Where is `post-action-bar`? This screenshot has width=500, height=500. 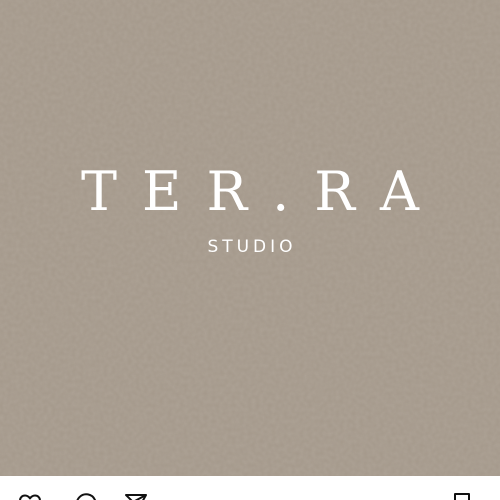
post-action-bar is located at coordinates (250, 488).